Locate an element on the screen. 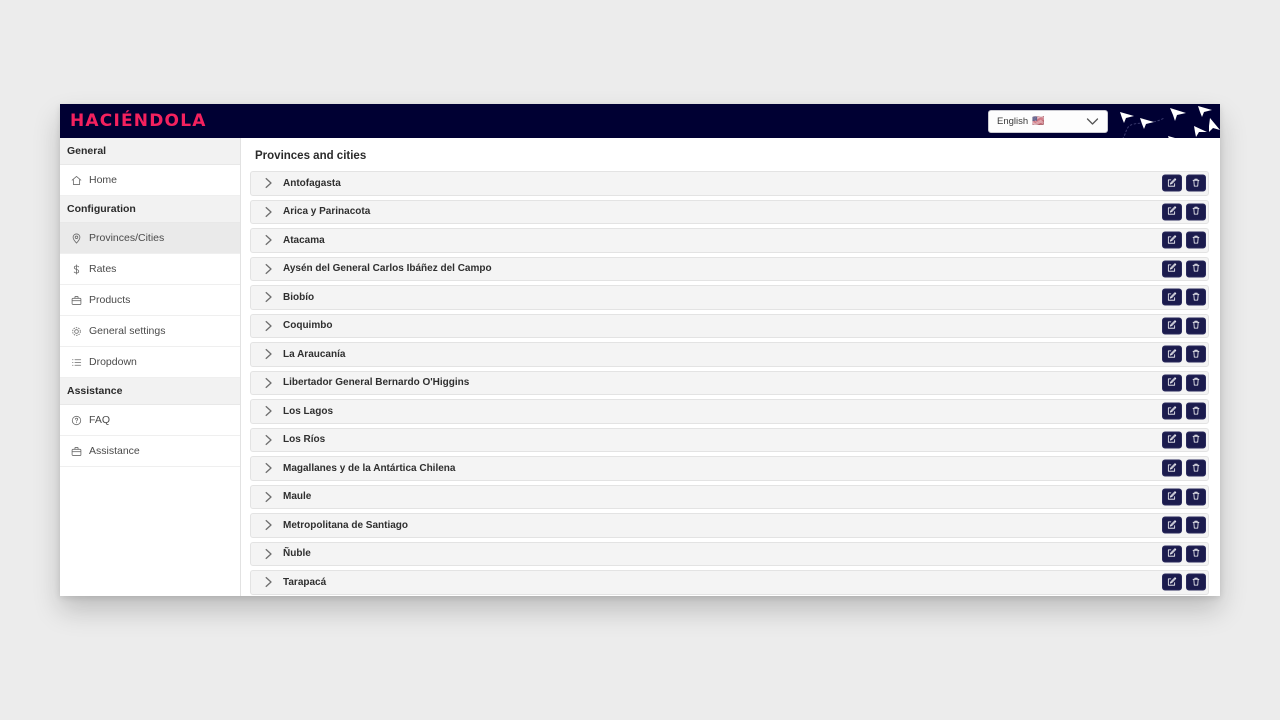 The width and height of the screenshot is (1280, 720). sidebar-item-assistance: Assistance is located at coordinates (150, 451).